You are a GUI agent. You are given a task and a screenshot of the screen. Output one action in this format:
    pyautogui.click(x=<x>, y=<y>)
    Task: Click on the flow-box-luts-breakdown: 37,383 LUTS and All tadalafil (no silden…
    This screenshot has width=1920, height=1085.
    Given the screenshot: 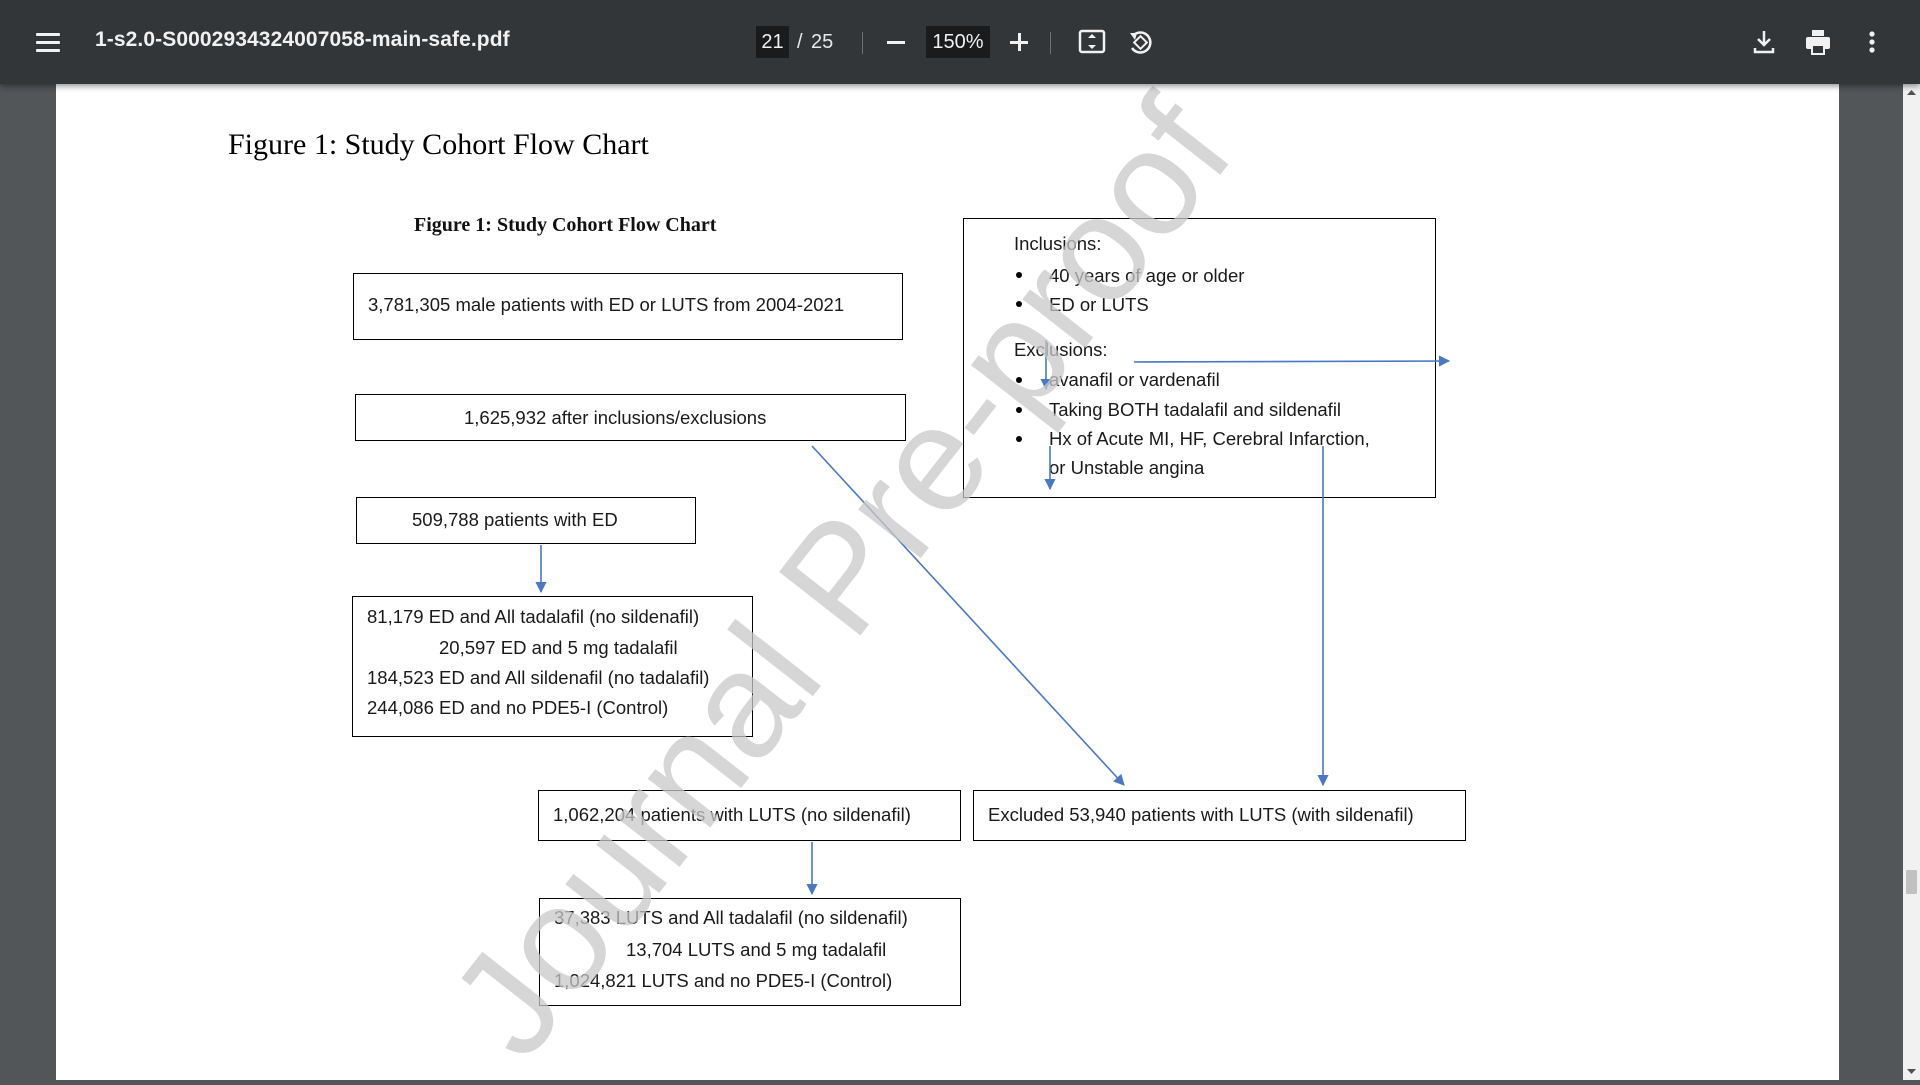 What is the action you would take?
    pyautogui.click(x=750, y=952)
    